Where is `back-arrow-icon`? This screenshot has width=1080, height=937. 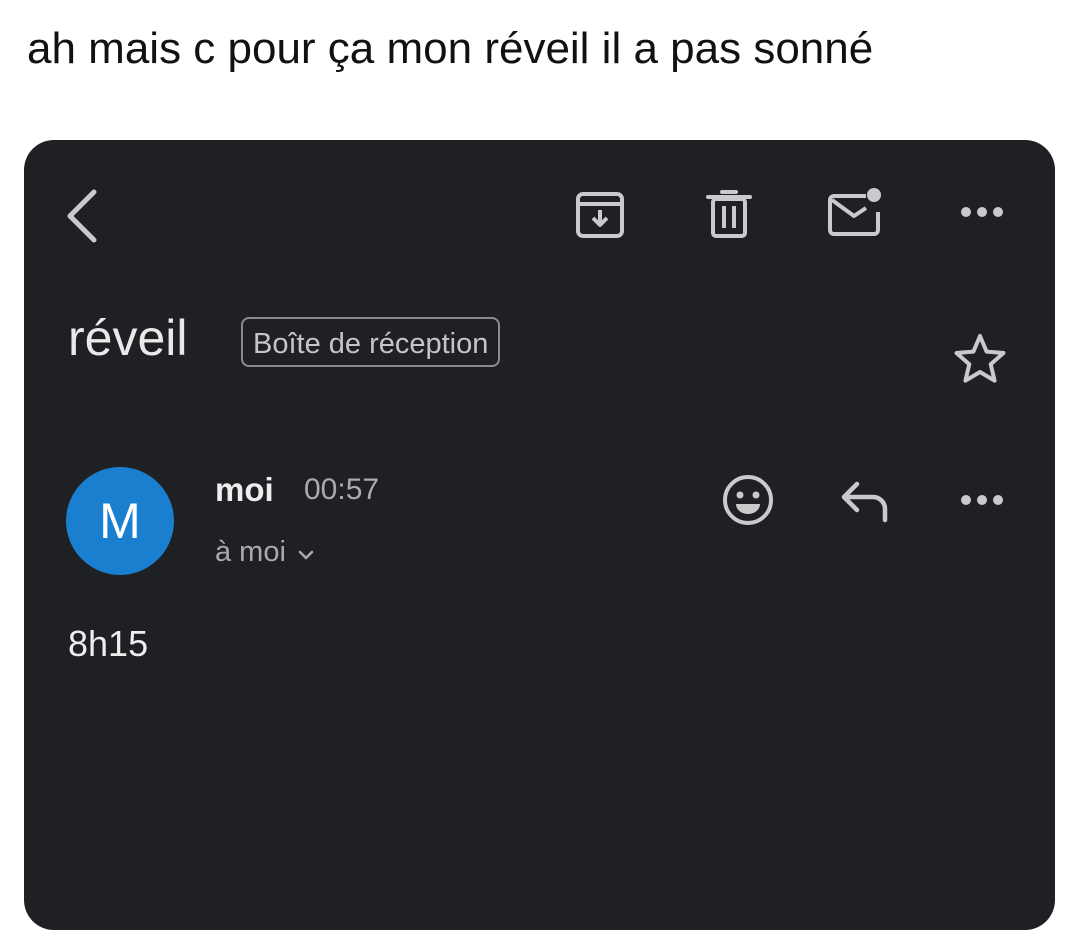 back-arrow-icon is located at coordinates (82, 216).